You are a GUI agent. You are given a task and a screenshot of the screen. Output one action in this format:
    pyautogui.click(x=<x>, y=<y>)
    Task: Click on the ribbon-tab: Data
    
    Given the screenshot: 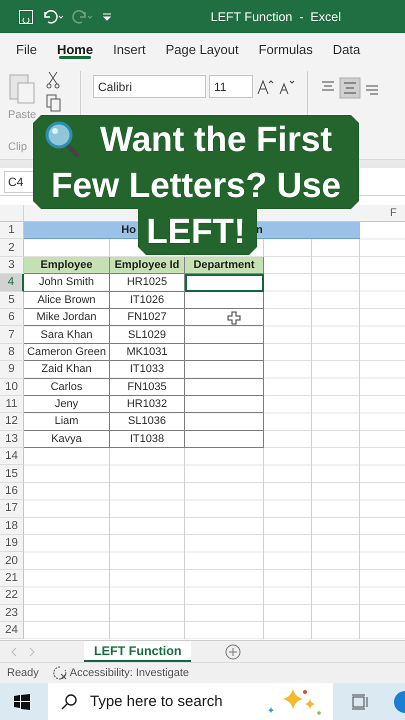 What is the action you would take?
    pyautogui.click(x=346, y=49)
    